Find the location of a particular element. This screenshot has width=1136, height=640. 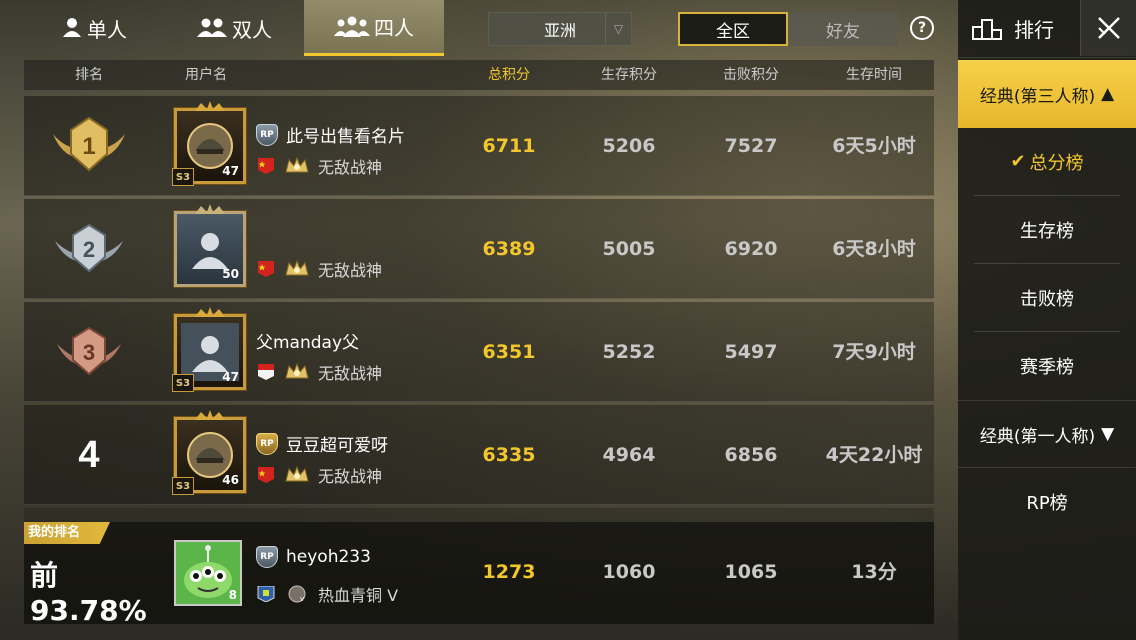

chevron-down-icon: ▼ is located at coordinates (1108, 434).